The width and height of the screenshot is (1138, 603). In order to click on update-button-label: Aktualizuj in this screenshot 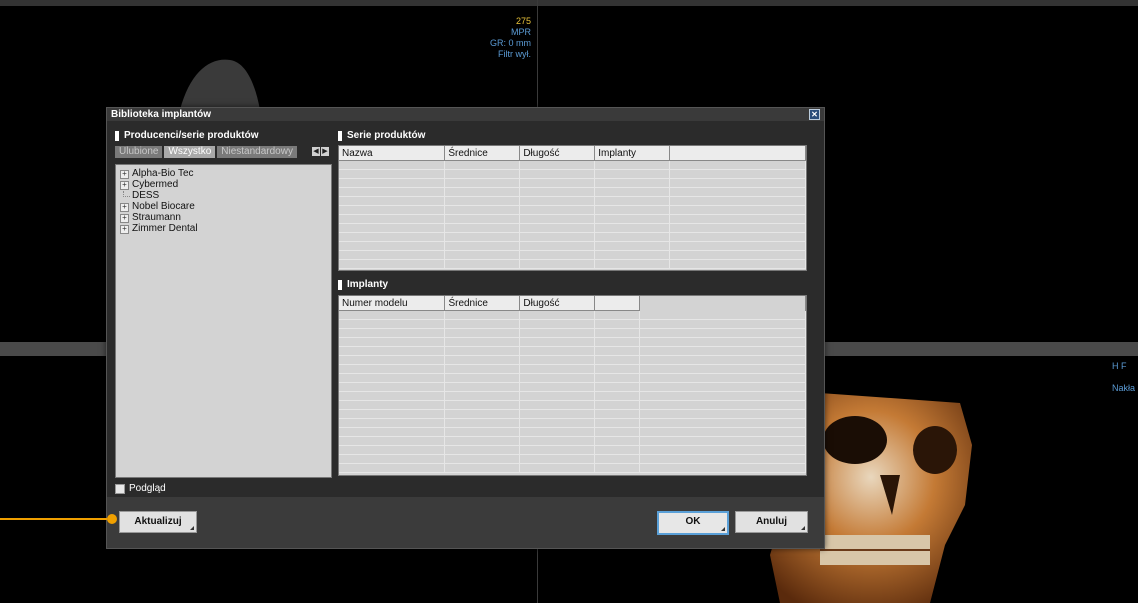, I will do `click(158, 521)`.